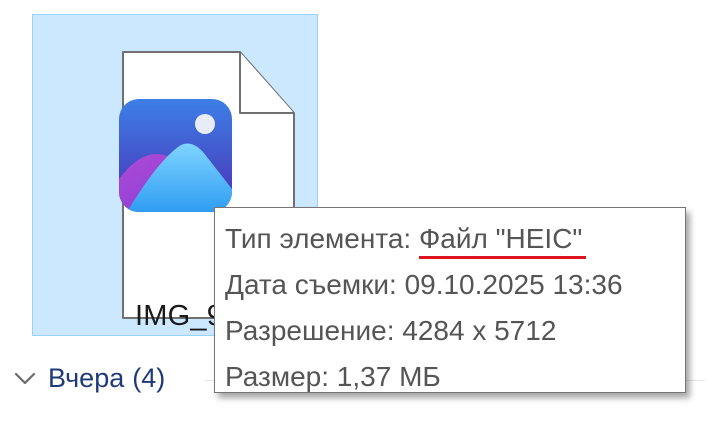 This screenshot has width=713, height=433. What do you see at coordinates (25, 378) in the screenshot?
I see `chevron-down-icon` at bounding box center [25, 378].